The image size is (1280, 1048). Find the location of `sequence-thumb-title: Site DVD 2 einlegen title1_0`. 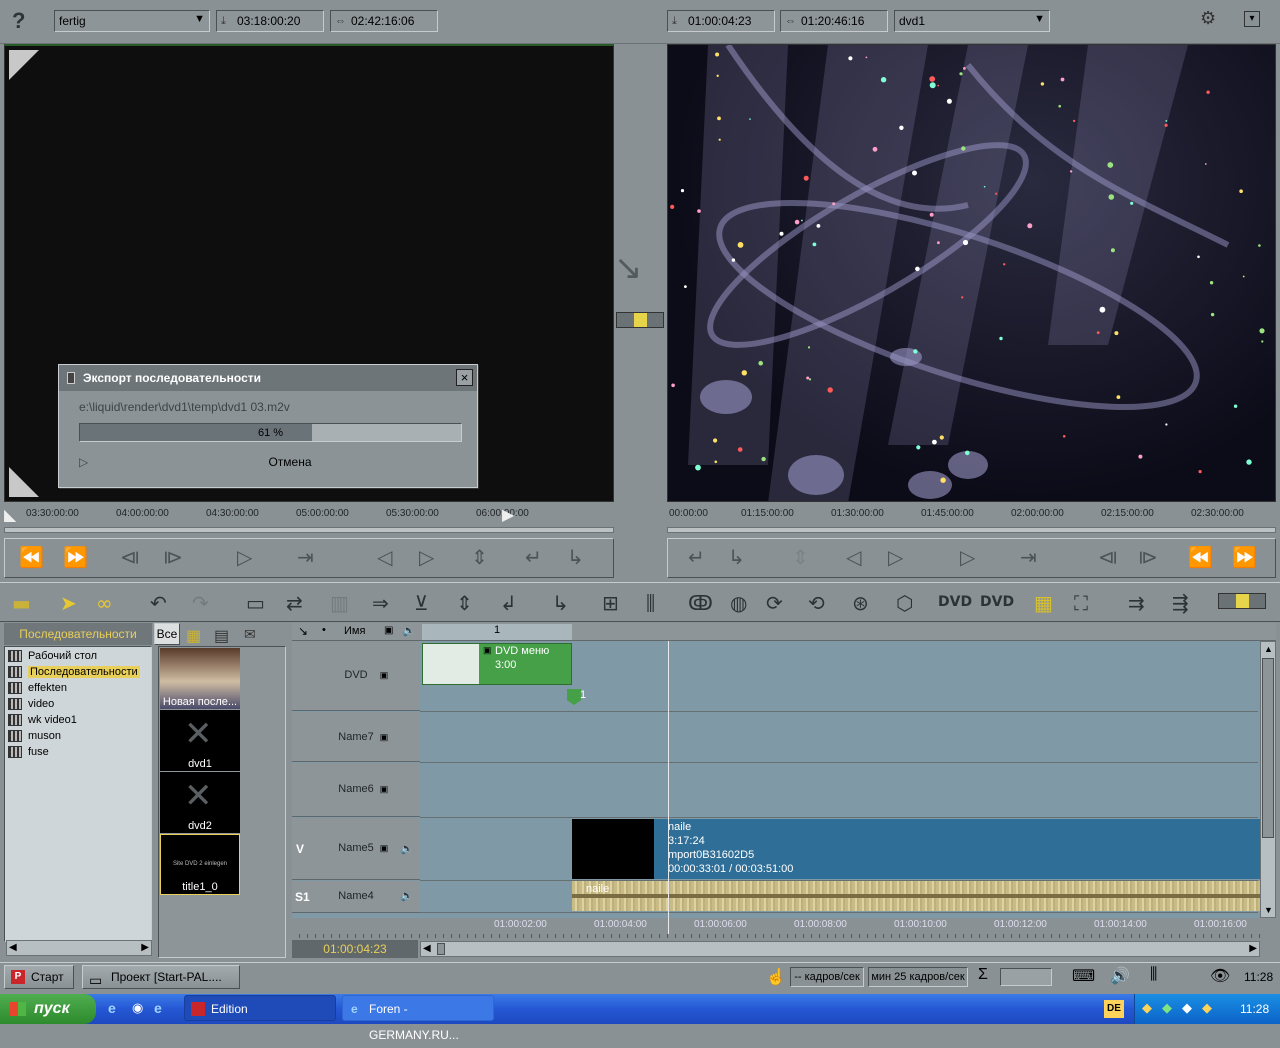

sequence-thumb-title: Site DVD 2 einlegen title1_0 is located at coordinates (200, 864).